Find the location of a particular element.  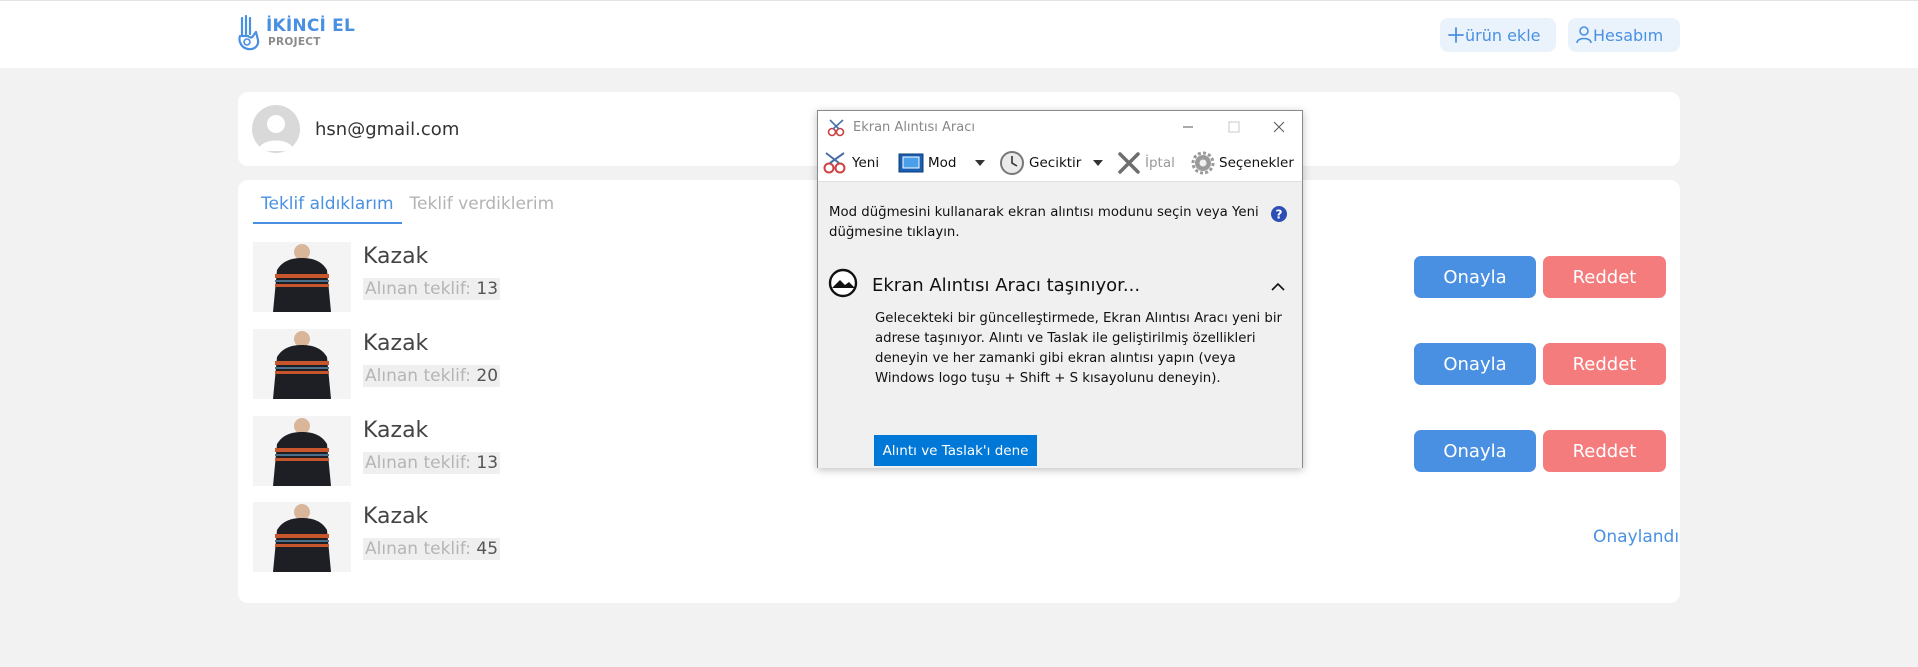

site-logo: İKİNCİ EL PROJECT is located at coordinates (295, 33).